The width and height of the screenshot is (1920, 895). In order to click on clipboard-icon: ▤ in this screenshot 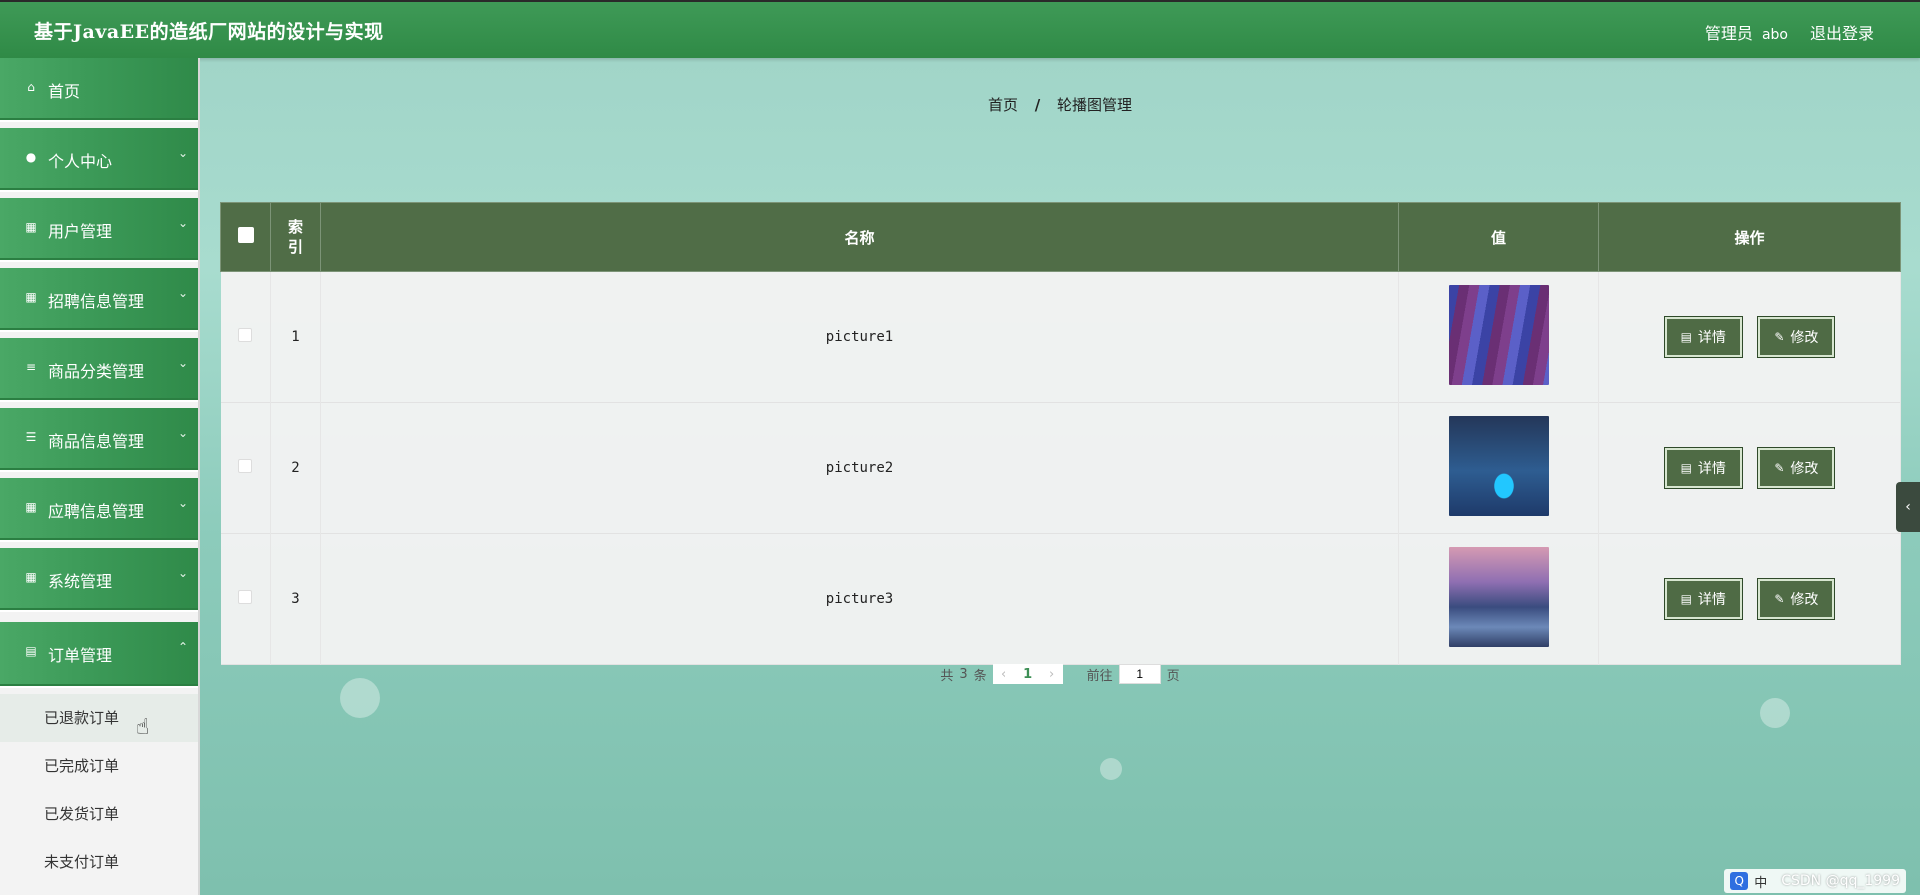, I will do `click(31, 651)`.